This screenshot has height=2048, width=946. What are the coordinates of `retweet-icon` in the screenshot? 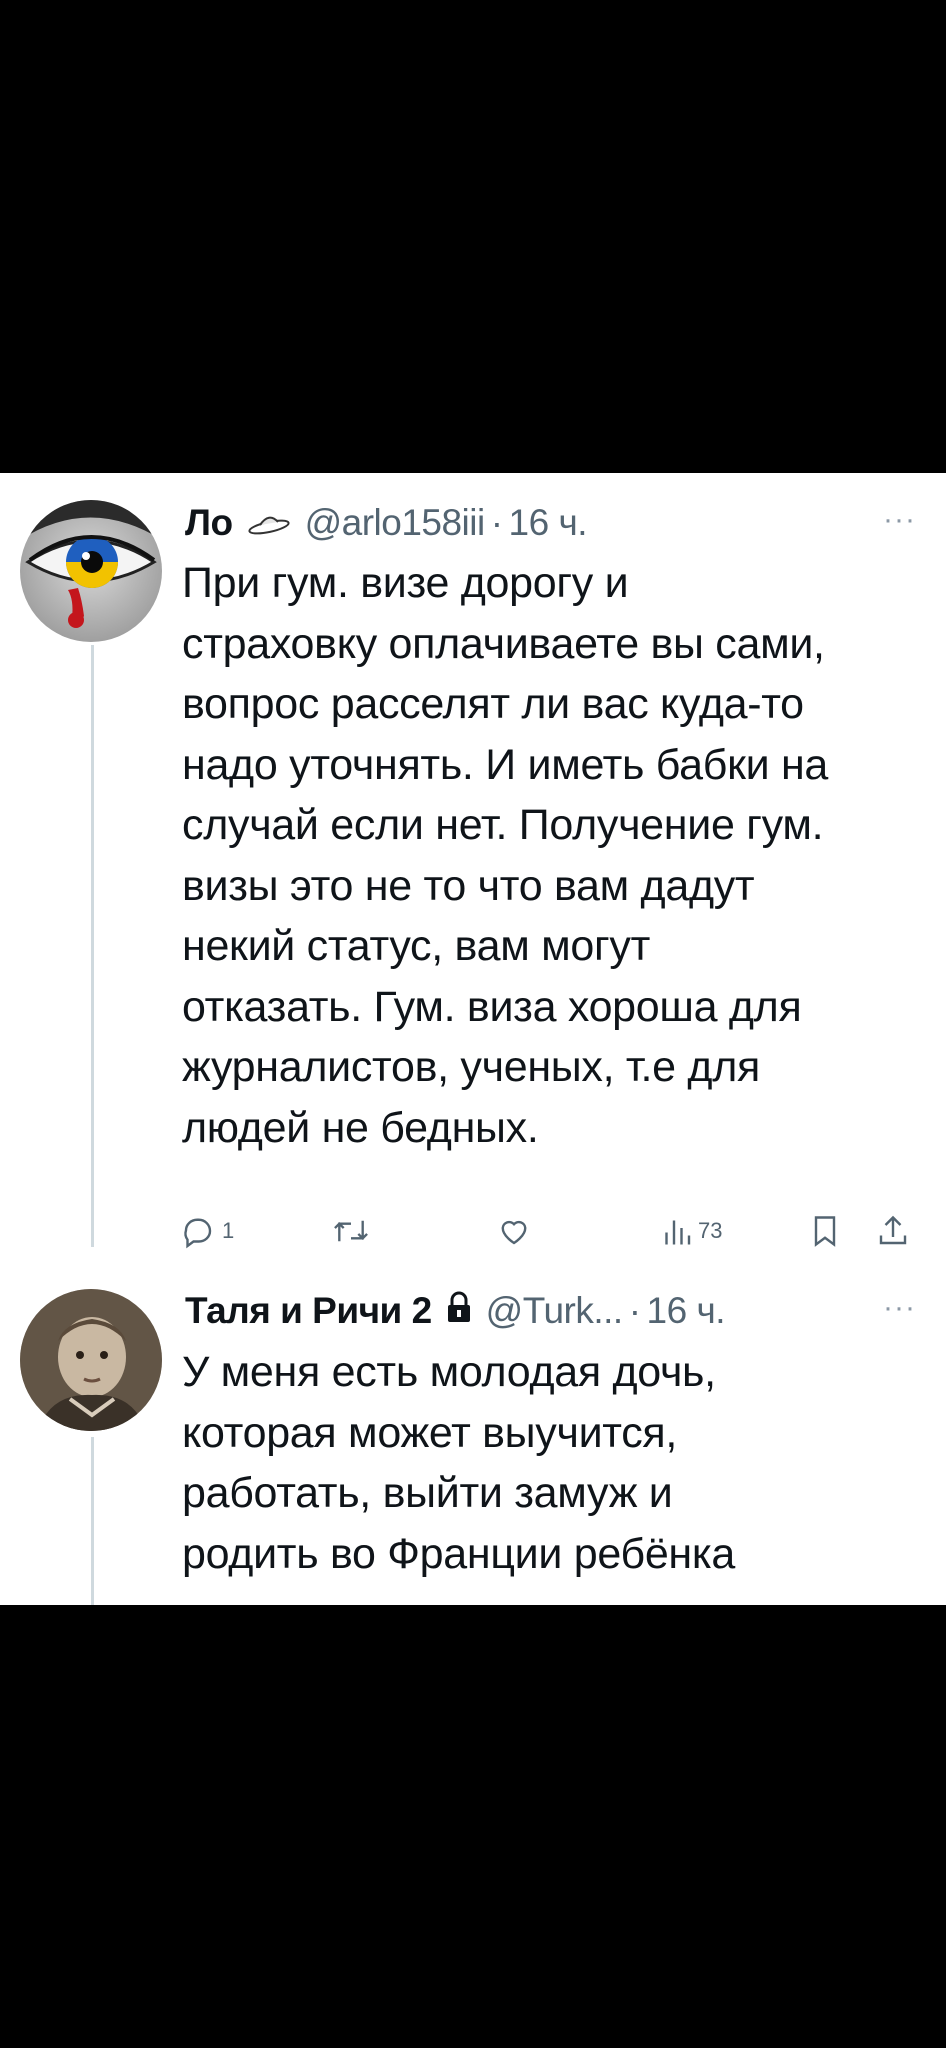 It's located at (351, 1231).